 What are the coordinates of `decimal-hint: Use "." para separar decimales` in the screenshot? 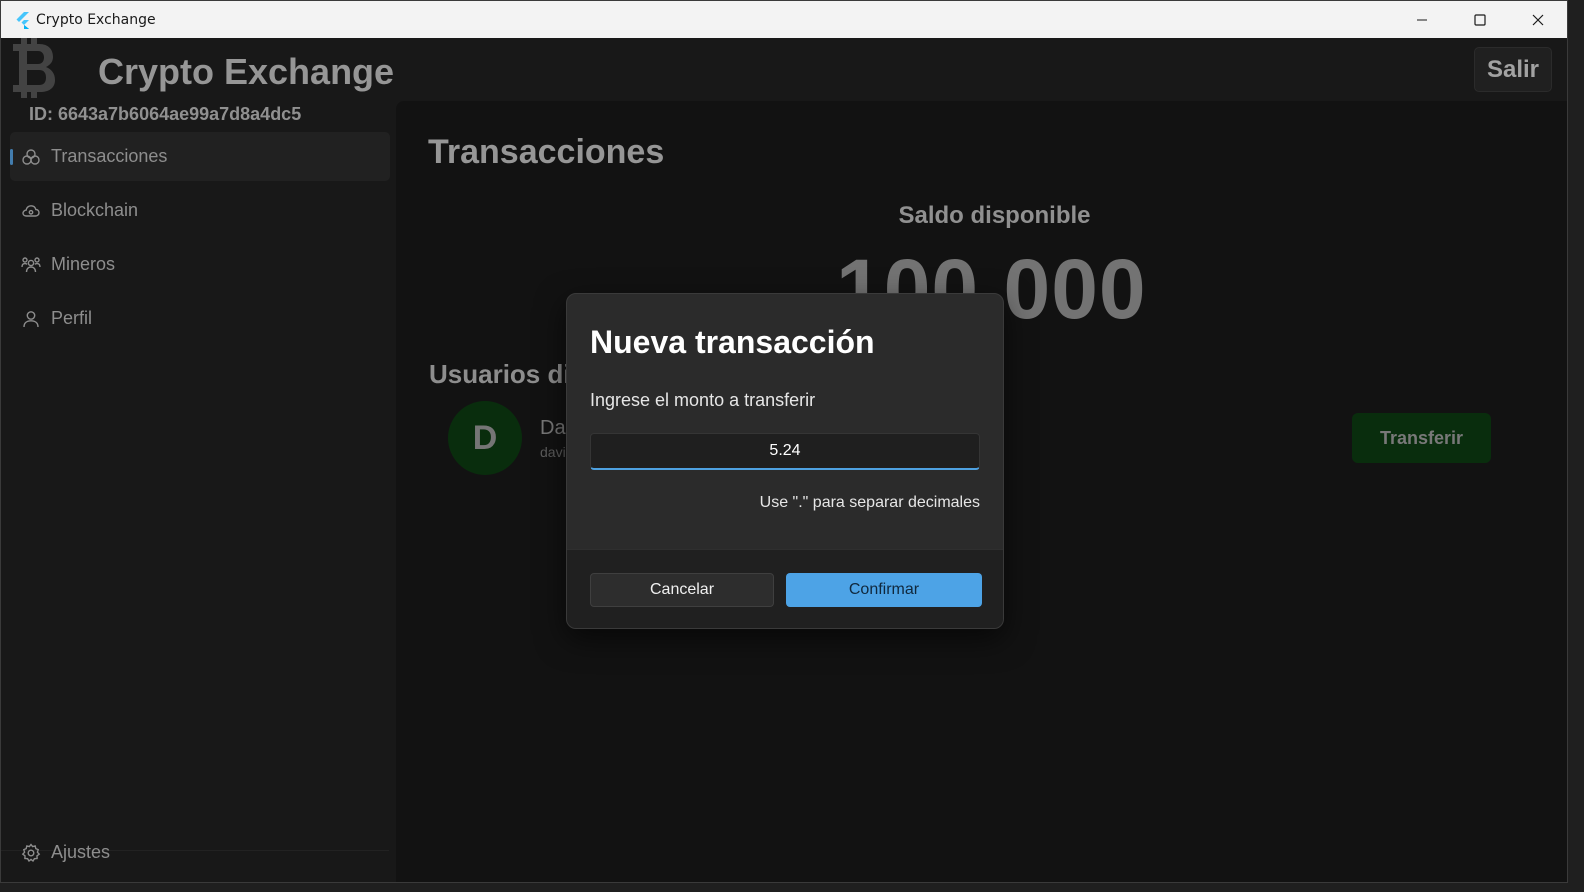 It's located at (869, 502).